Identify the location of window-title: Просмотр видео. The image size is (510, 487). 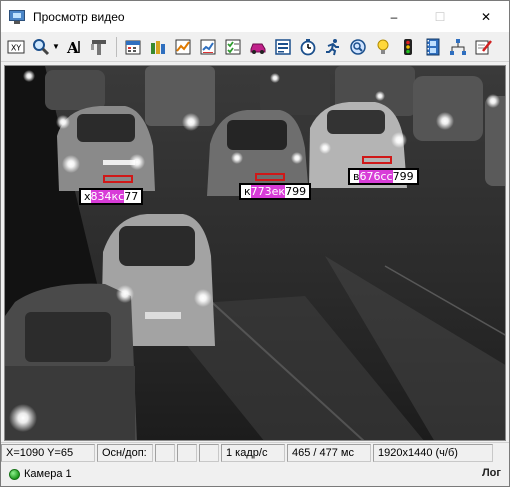
(79, 16).